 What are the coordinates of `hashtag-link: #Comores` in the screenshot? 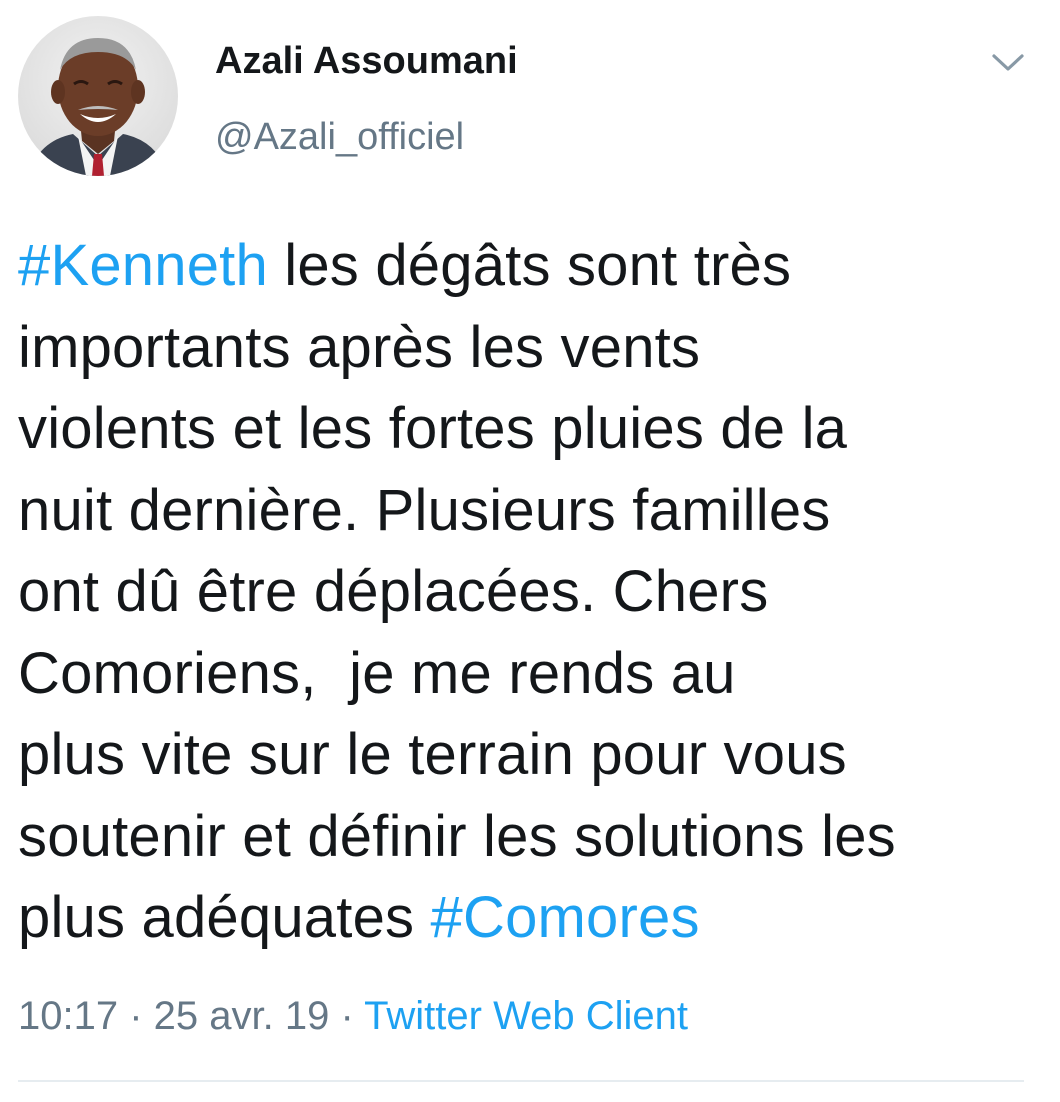 It's located at (565, 917).